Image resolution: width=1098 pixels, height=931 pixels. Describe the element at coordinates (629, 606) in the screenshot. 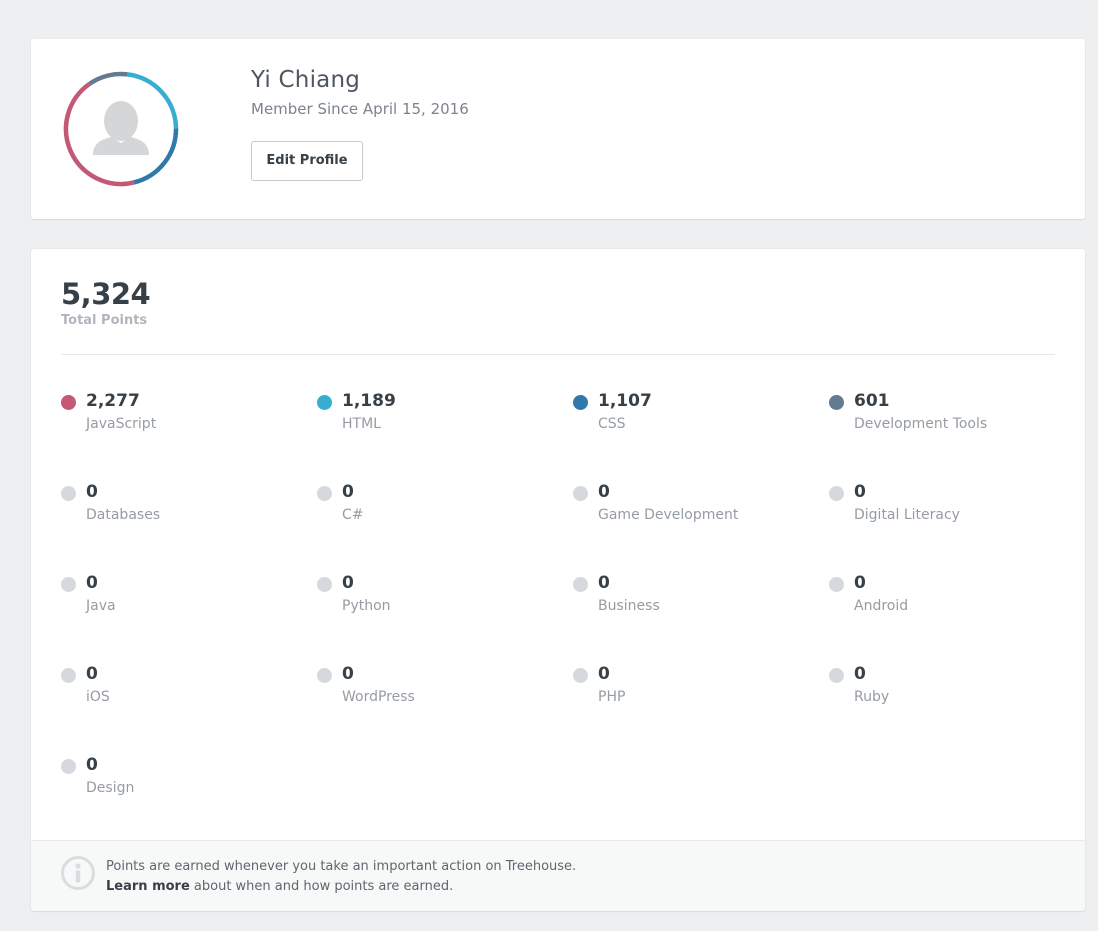

I see `topic-name-label: Business` at that location.